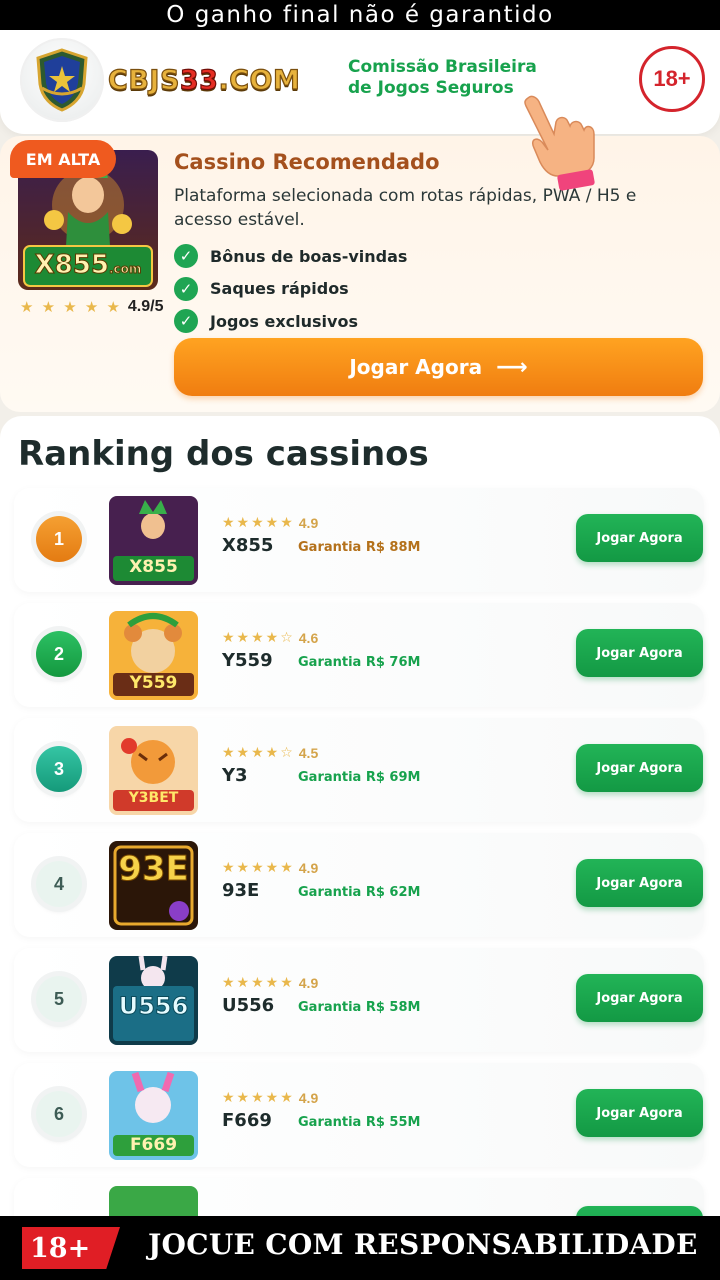  I want to click on recommended-logo-text: X855.com, so click(88, 265).